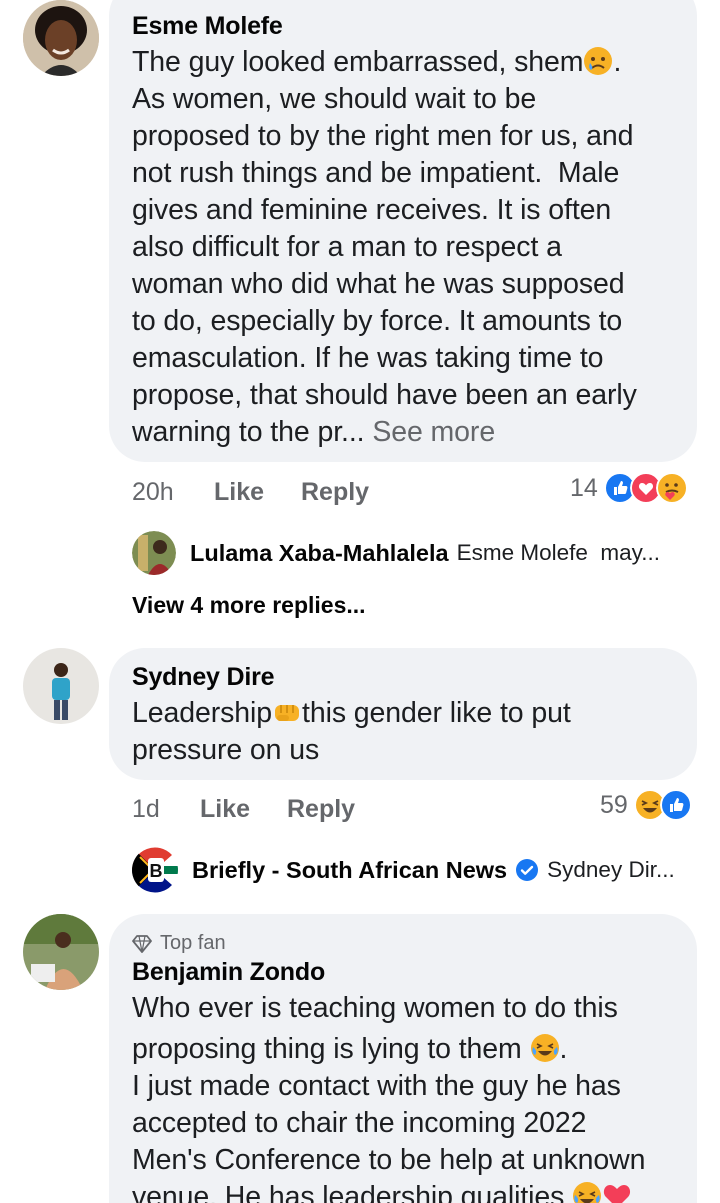 This screenshot has height=1203, width=720. I want to click on comment-line: I just made contact with the guy he has, so click(376, 1086).